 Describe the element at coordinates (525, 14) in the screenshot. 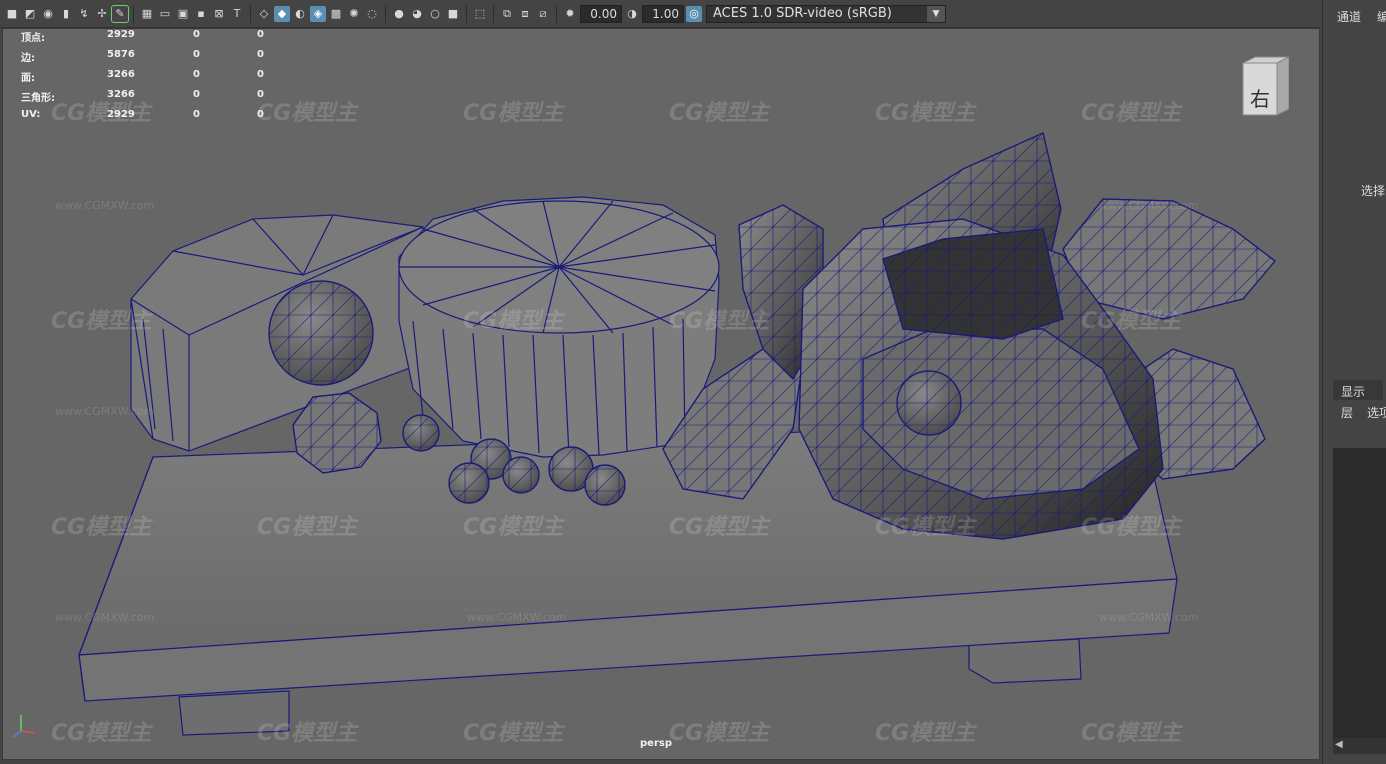

I see `xray-joints-icon: ⧈` at that location.